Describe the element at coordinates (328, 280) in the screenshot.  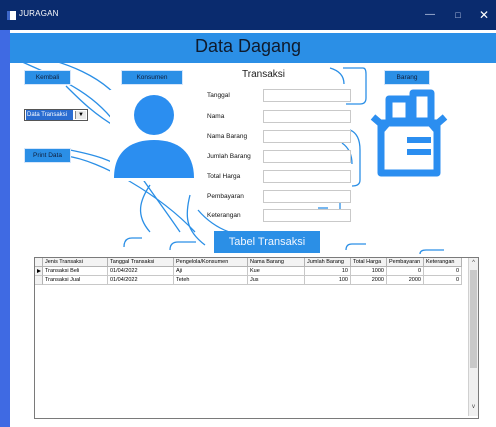
I see `table-cell: 100` at that location.